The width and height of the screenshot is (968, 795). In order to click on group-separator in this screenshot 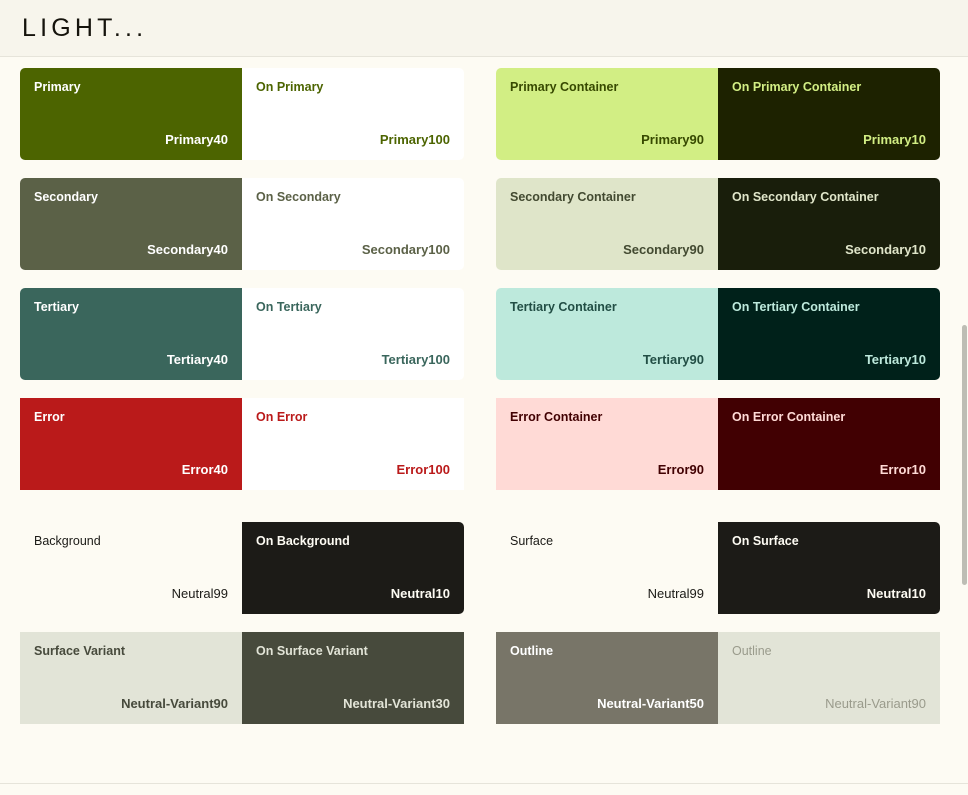, I will do `click(484, 515)`.